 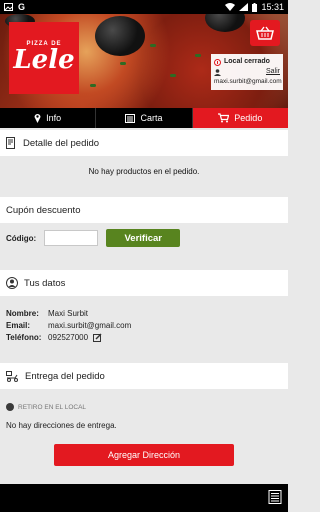 I want to click on user-icon, so click(x=217, y=72).